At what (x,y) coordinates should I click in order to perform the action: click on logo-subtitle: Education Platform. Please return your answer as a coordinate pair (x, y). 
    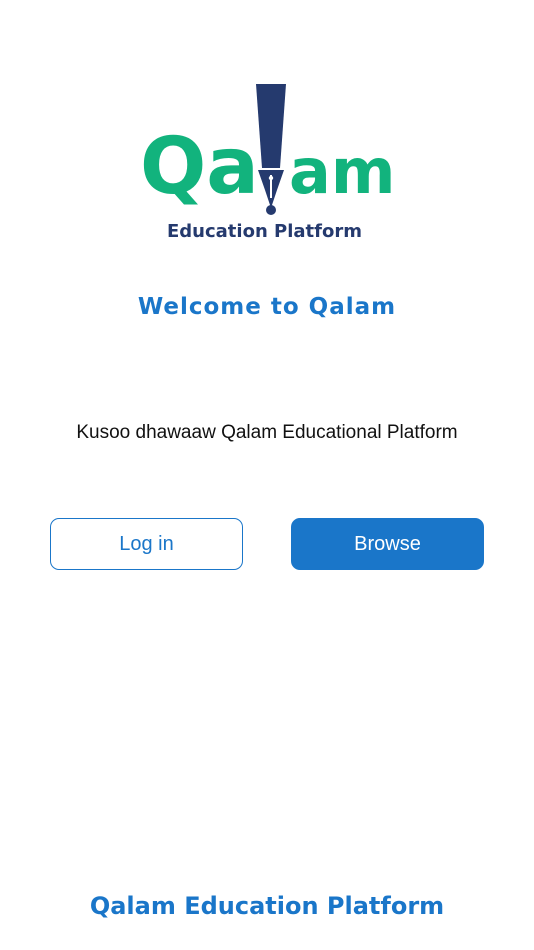
    Looking at the image, I should click on (264, 231).